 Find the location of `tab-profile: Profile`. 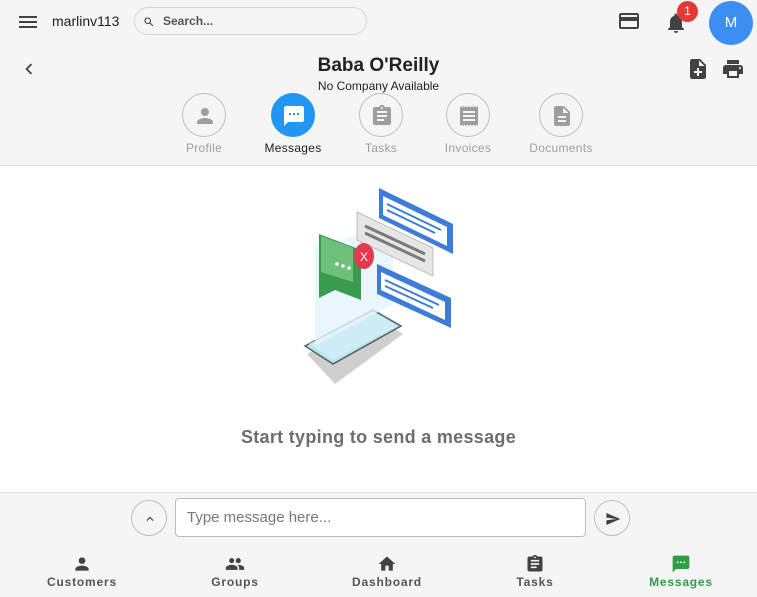

tab-profile: Profile is located at coordinates (204, 125).